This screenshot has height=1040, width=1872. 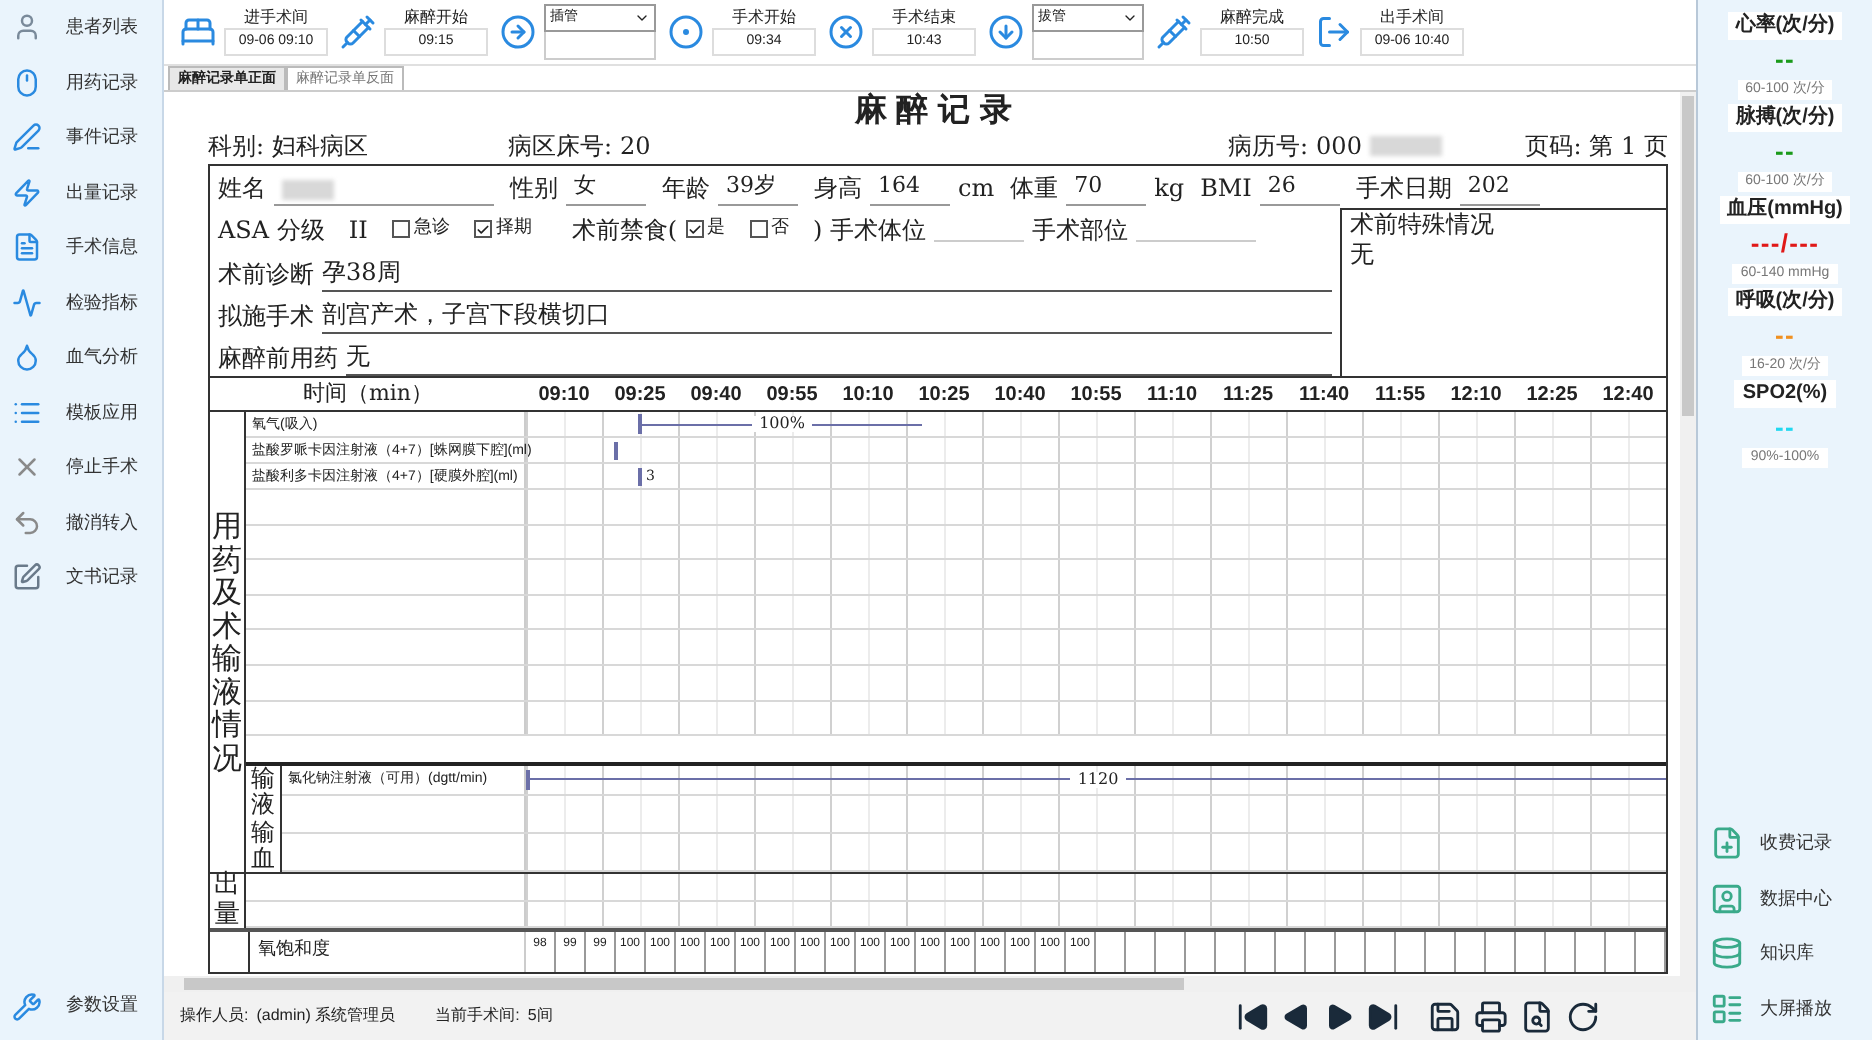 I want to click on droplet-icon, so click(x=27, y=357).